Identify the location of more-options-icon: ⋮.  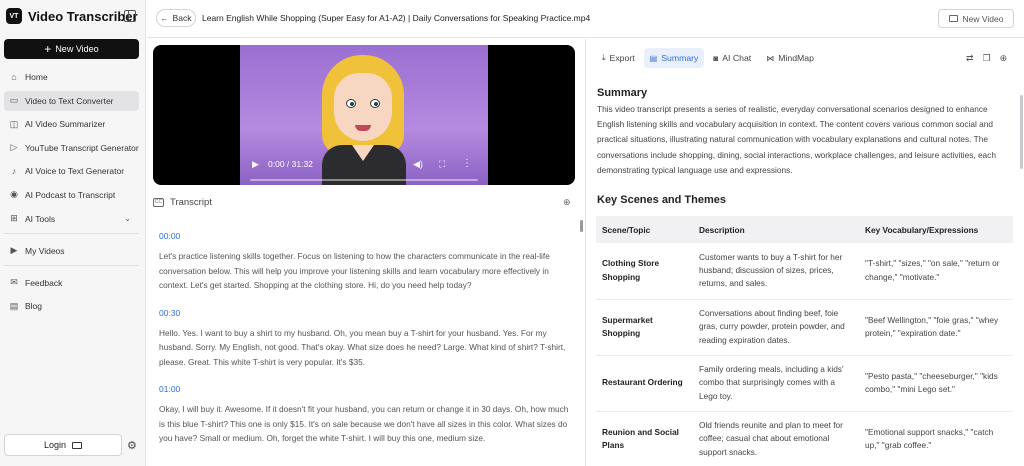
(467, 163).